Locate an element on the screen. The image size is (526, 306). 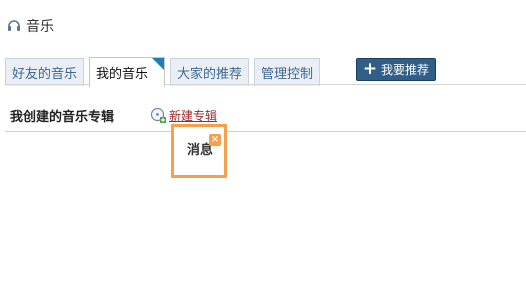
new-album-link: 新建专辑 is located at coordinates (183, 115).